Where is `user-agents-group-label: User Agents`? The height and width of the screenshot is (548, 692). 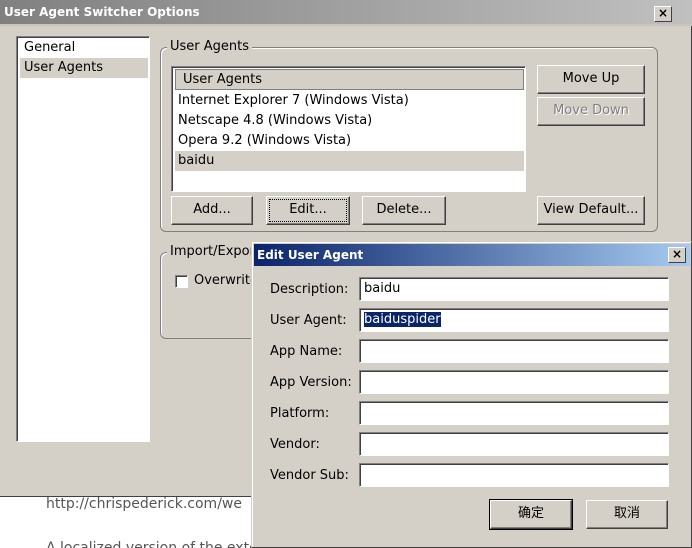 user-agents-group-label: User Agents is located at coordinates (210, 46).